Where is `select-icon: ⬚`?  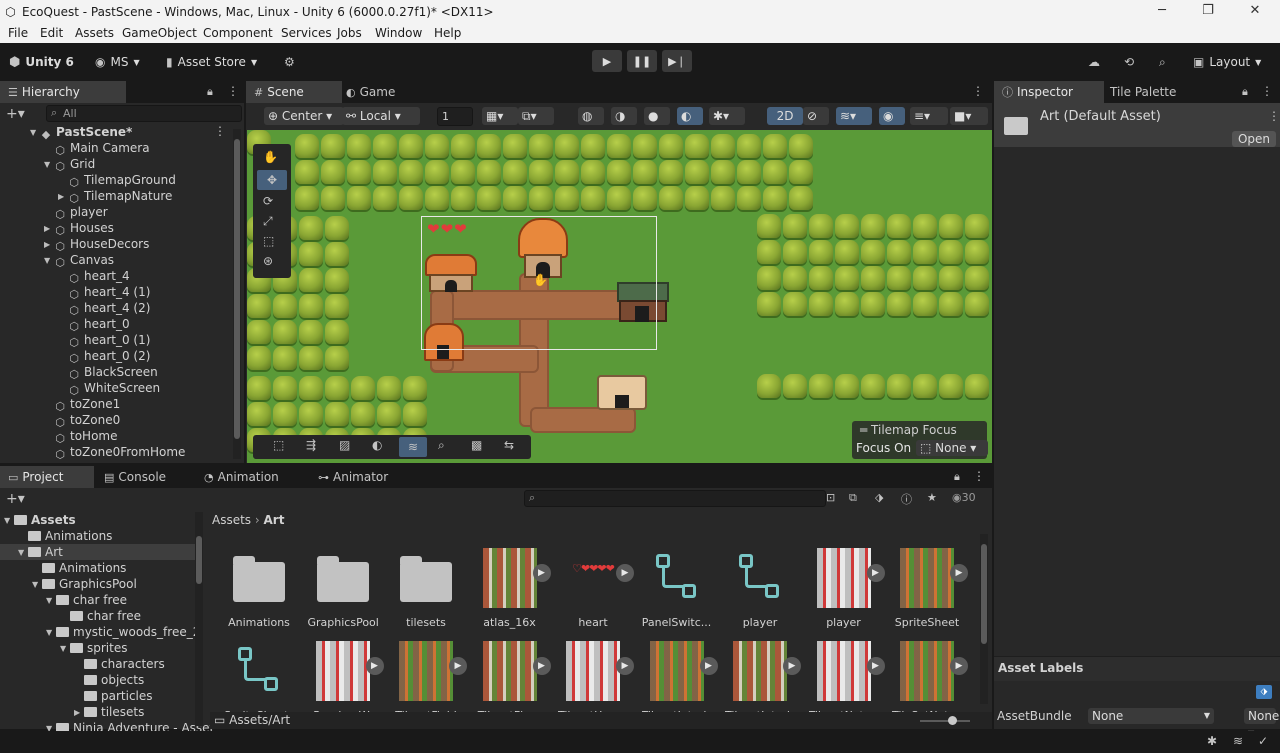
select-icon: ⬚ is located at coordinates (278, 445).